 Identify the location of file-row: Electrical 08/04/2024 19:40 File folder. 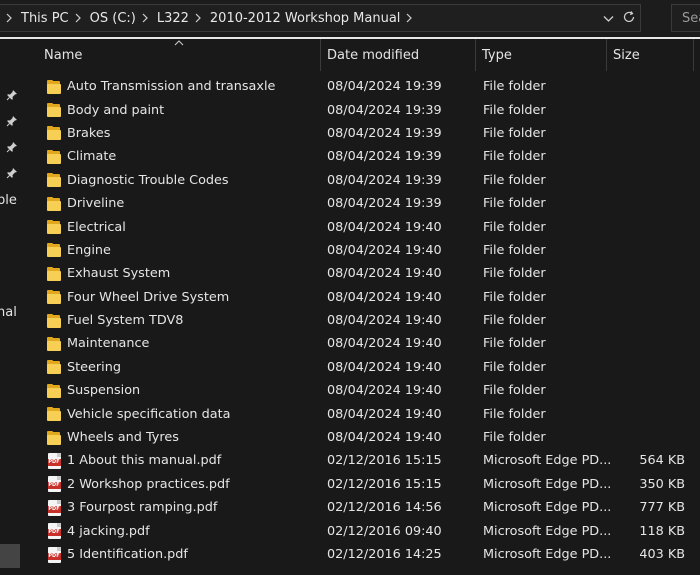
(363, 226).